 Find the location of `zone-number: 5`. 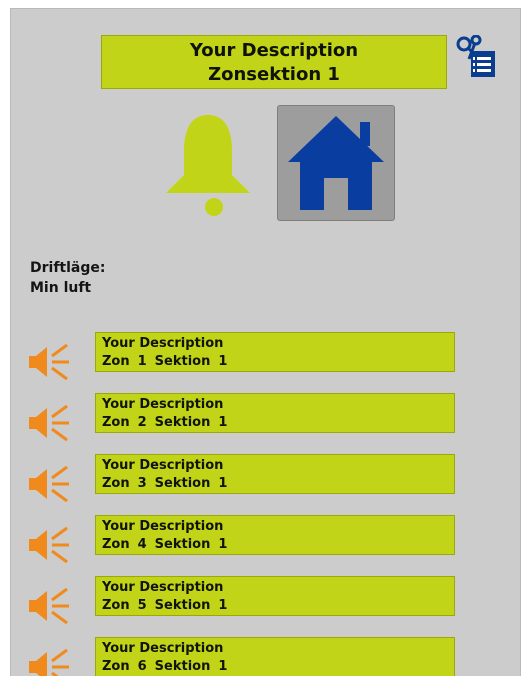

zone-number: 5 is located at coordinates (142, 605).